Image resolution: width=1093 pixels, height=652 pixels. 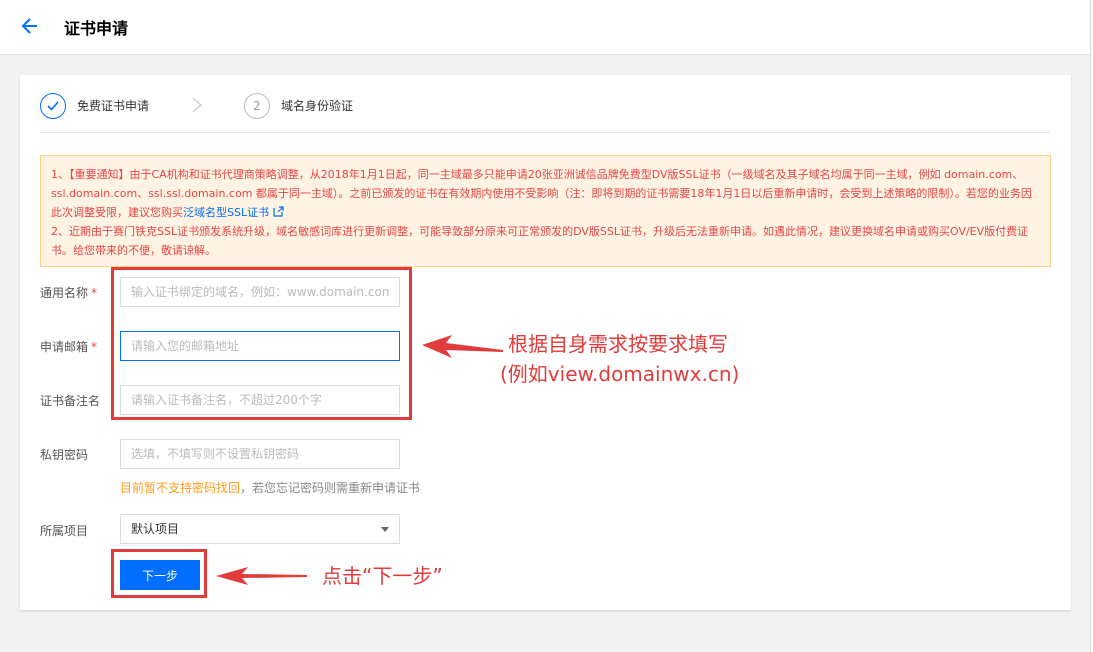 What do you see at coordinates (70, 401) in the screenshot?
I see `remark-label: 证书备注名` at bounding box center [70, 401].